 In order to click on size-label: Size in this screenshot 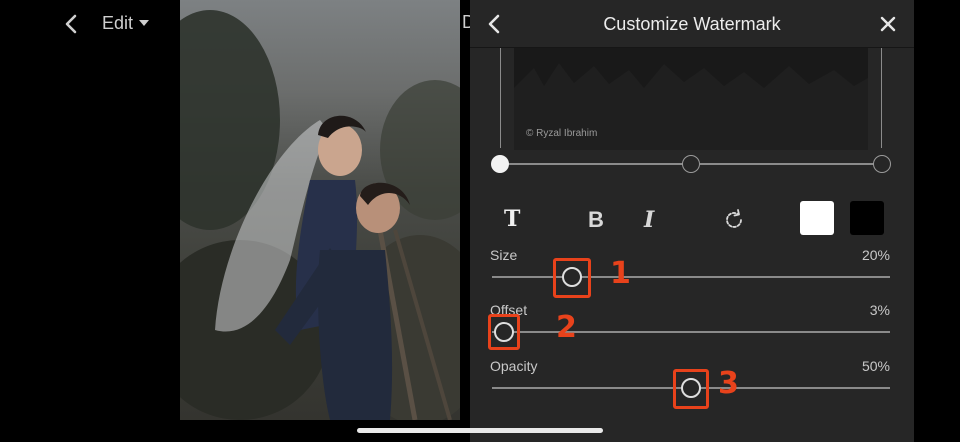, I will do `click(504, 255)`.